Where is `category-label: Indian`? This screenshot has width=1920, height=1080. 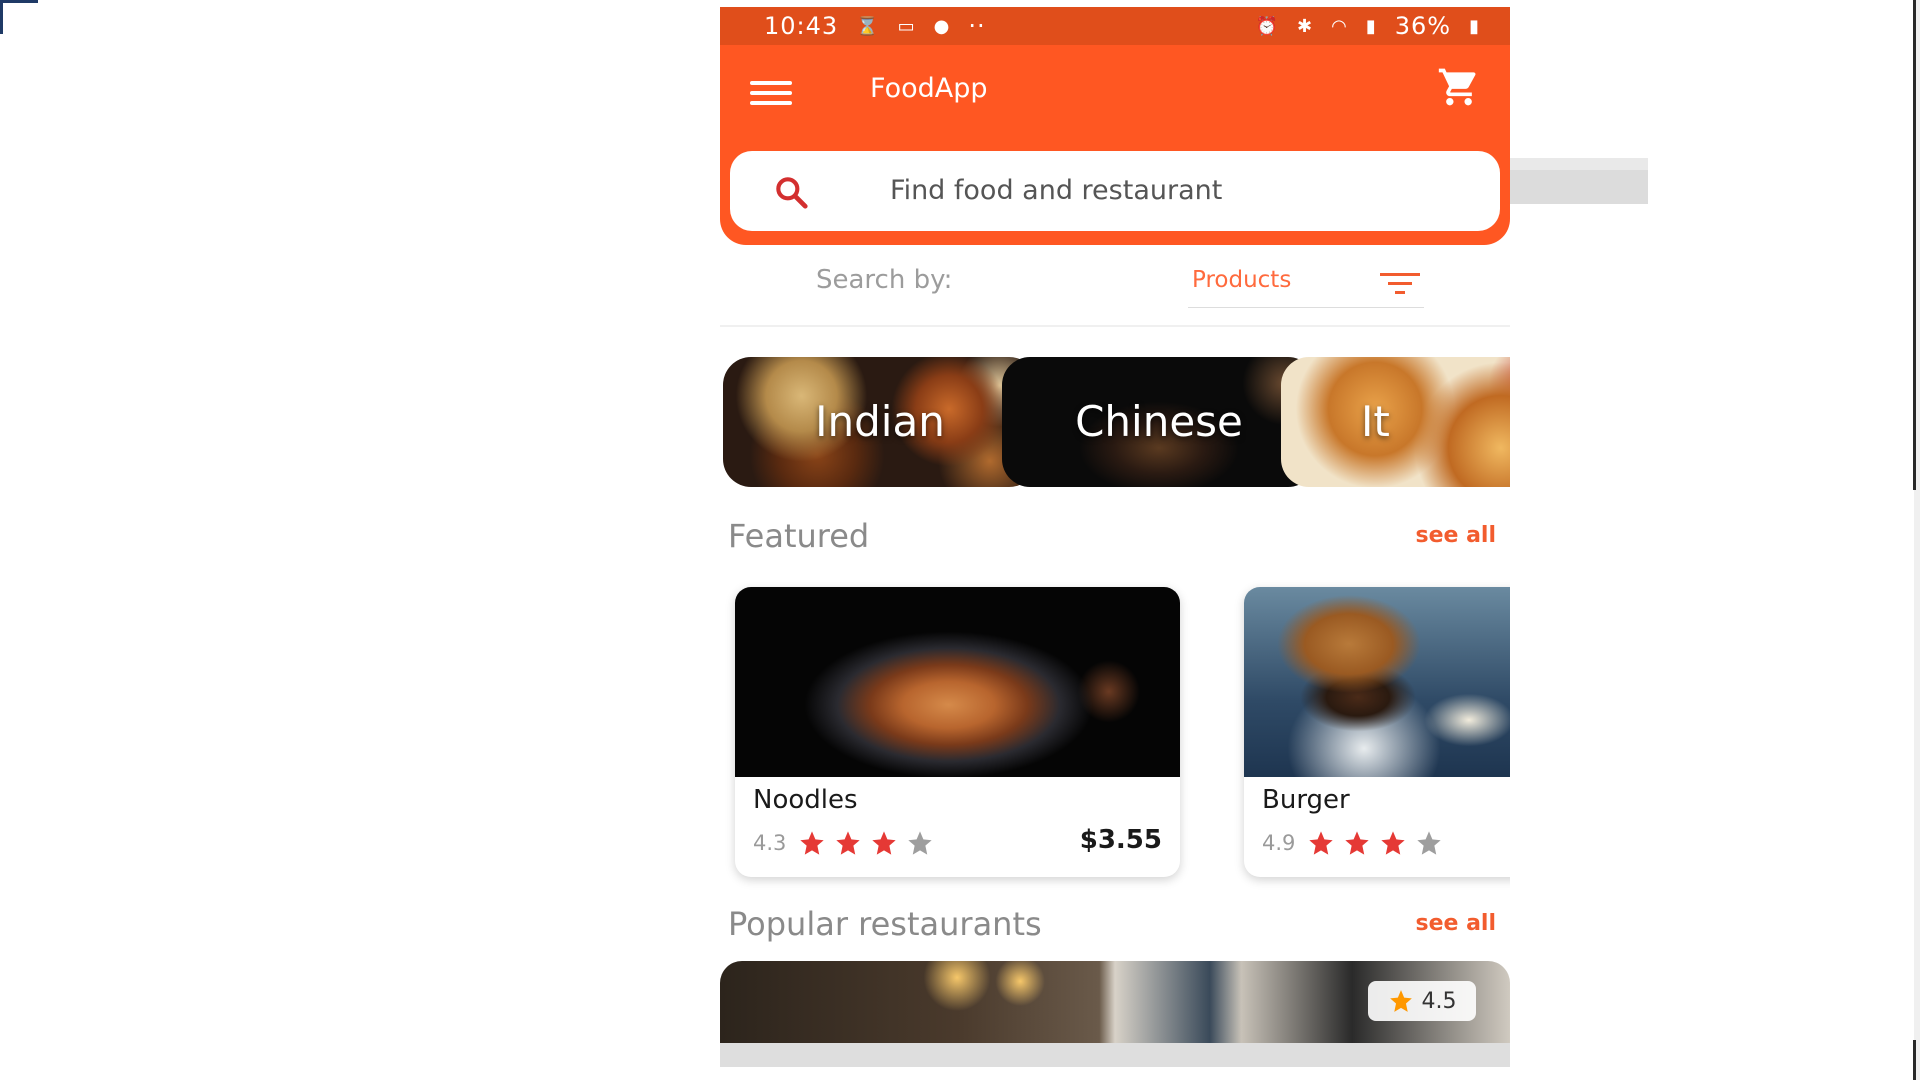
category-label: Indian is located at coordinates (880, 421).